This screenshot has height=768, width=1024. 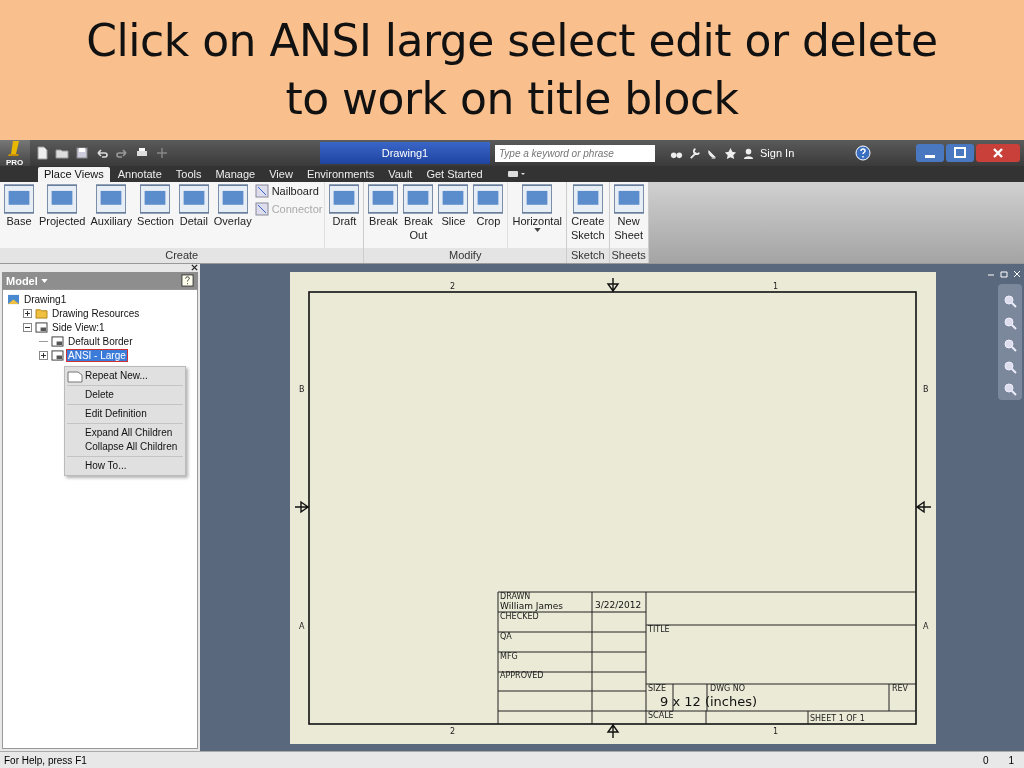 I want to click on field-label: SIZE, so click(x=657, y=688).